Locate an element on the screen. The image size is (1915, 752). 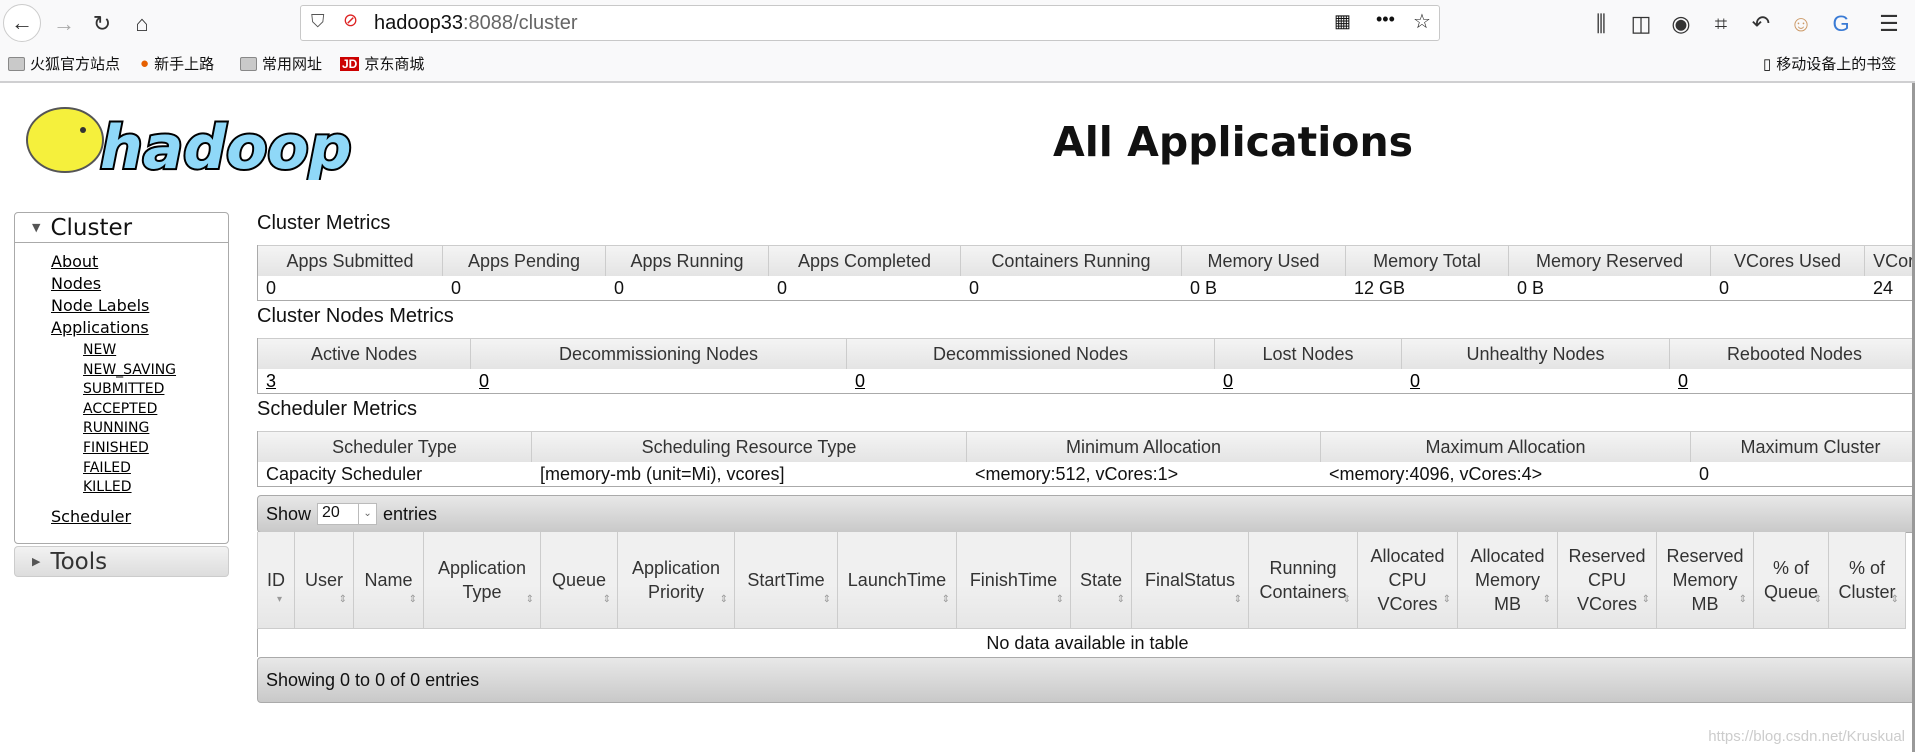
column-header-label: LaunchTime is located at coordinates (897, 580).